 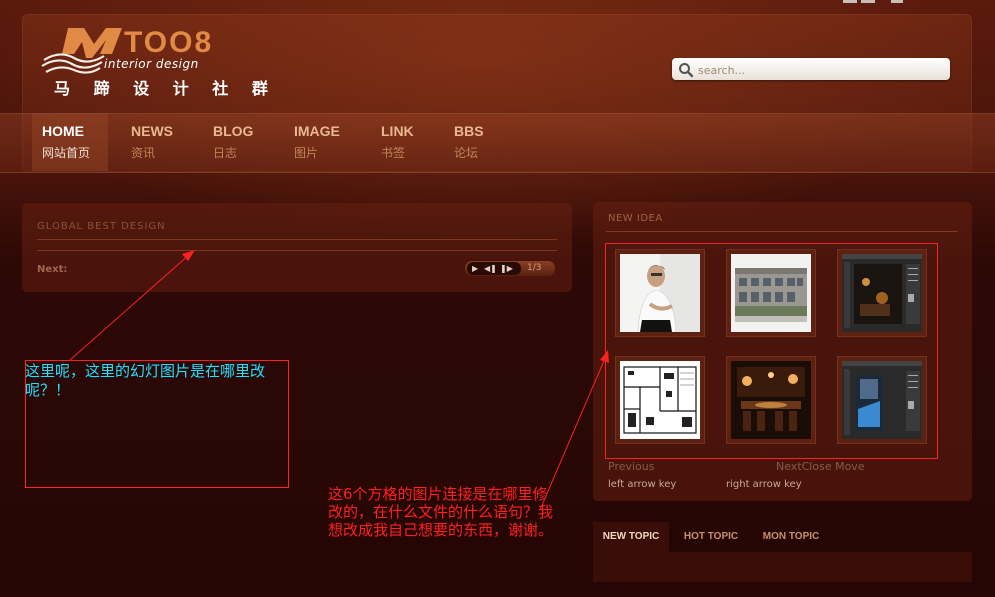 What do you see at coordinates (238, 142) in the screenshot?
I see `nav-item-blog: BLOG 日志` at bounding box center [238, 142].